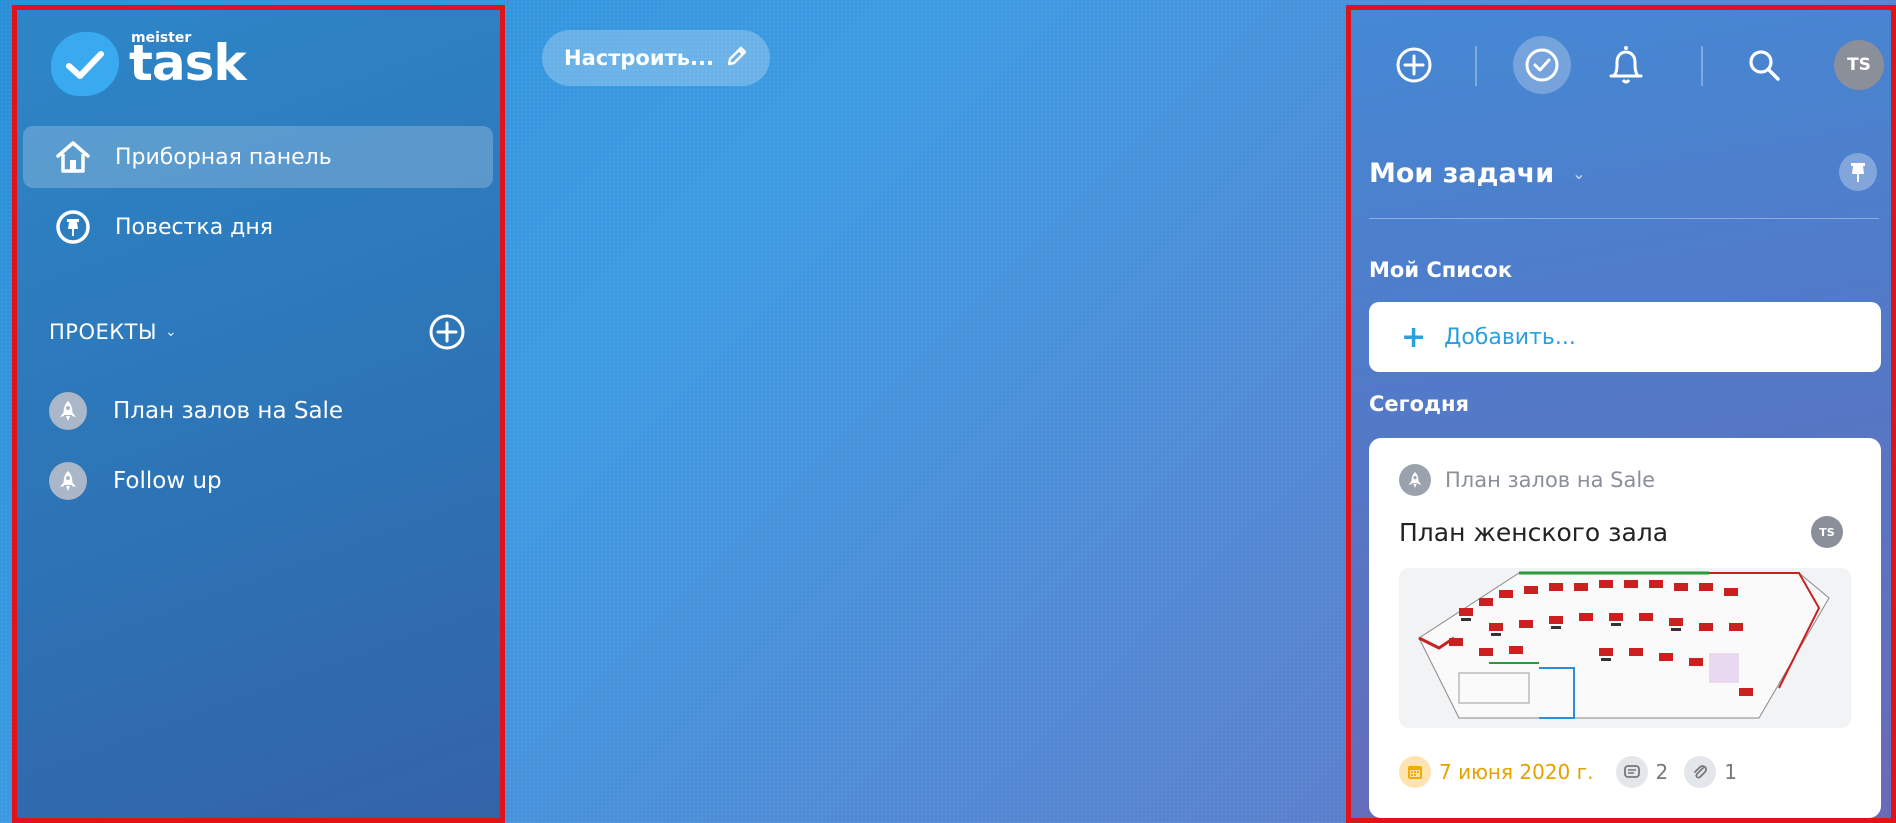 The width and height of the screenshot is (1896, 823). I want to click on my-tasks-button, so click(1542, 65).